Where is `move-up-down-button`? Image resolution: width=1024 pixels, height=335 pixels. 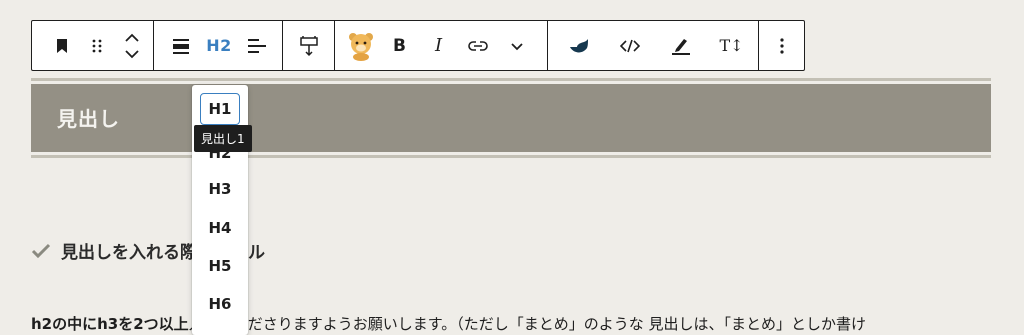 move-up-down-button is located at coordinates (131, 45).